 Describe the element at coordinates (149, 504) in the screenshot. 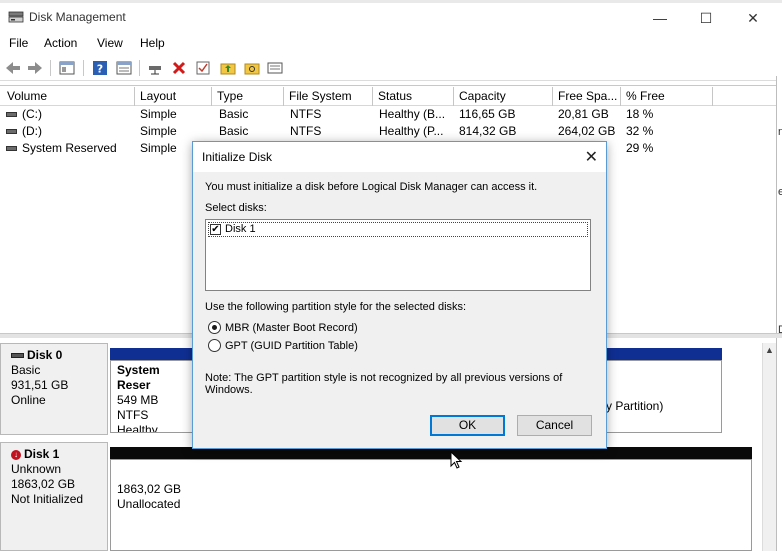

I see `partition-status: Unallocated` at that location.